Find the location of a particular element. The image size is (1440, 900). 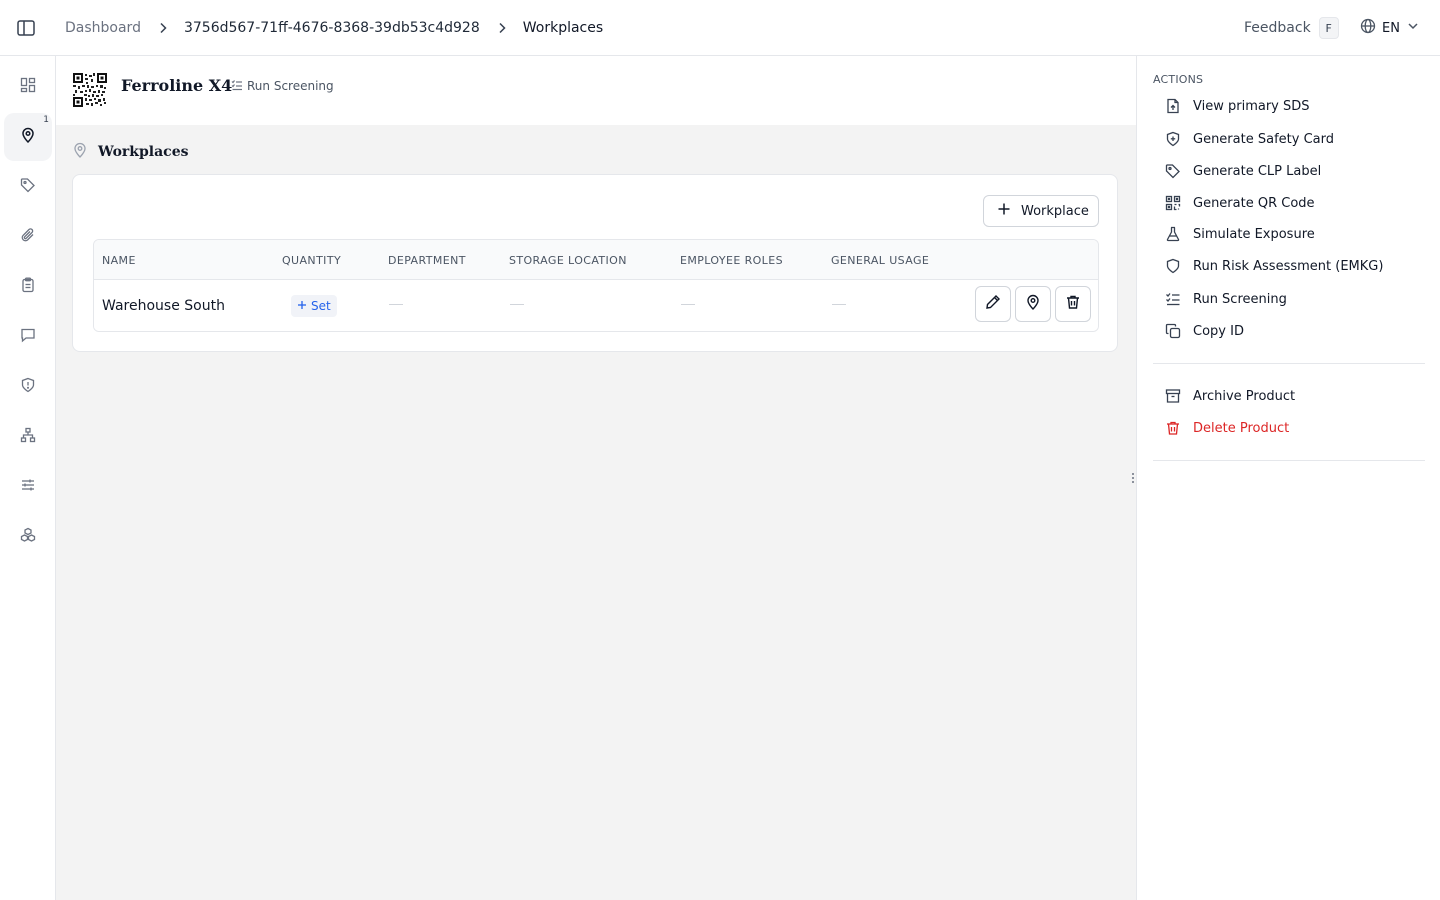

set-quantity-label: Set is located at coordinates (321, 306).